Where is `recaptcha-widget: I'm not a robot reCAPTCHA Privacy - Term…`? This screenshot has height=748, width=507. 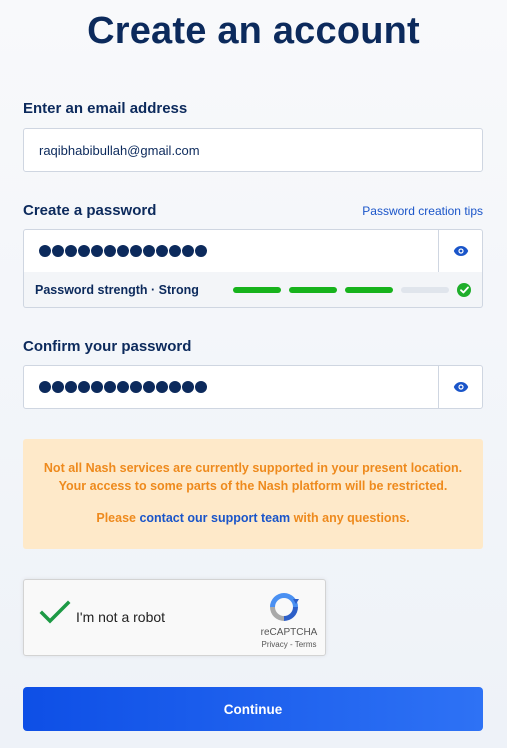
recaptcha-widget: I'm not a robot reCAPTCHA Privacy - Term… is located at coordinates (174, 617).